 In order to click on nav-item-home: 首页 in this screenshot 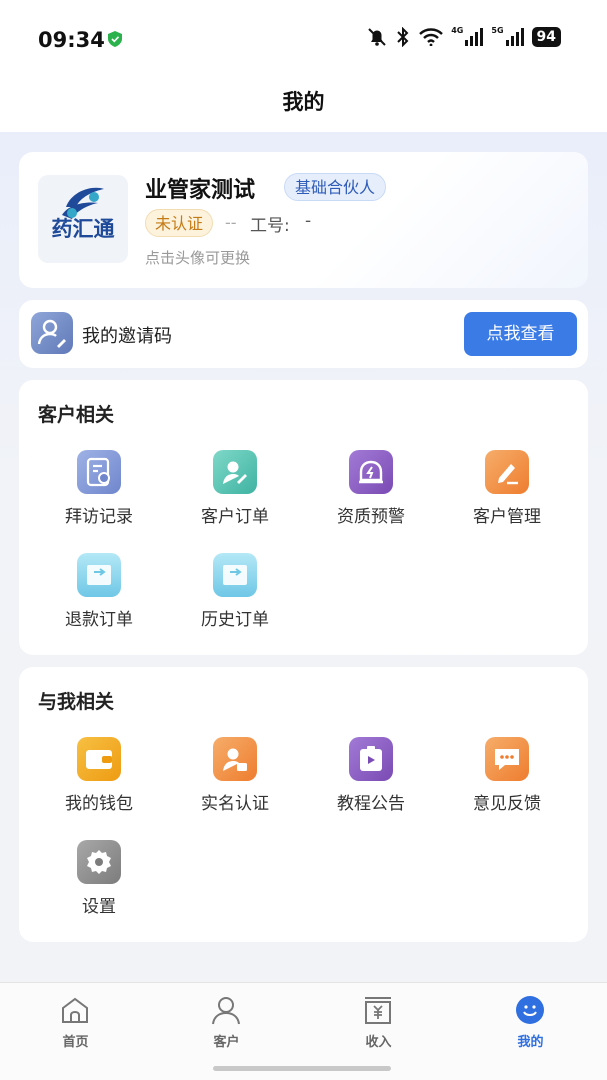, I will do `click(75, 1023)`.